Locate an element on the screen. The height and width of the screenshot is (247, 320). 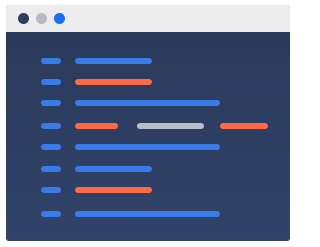
window-dot-gray-icon is located at coordinates (41, 18).